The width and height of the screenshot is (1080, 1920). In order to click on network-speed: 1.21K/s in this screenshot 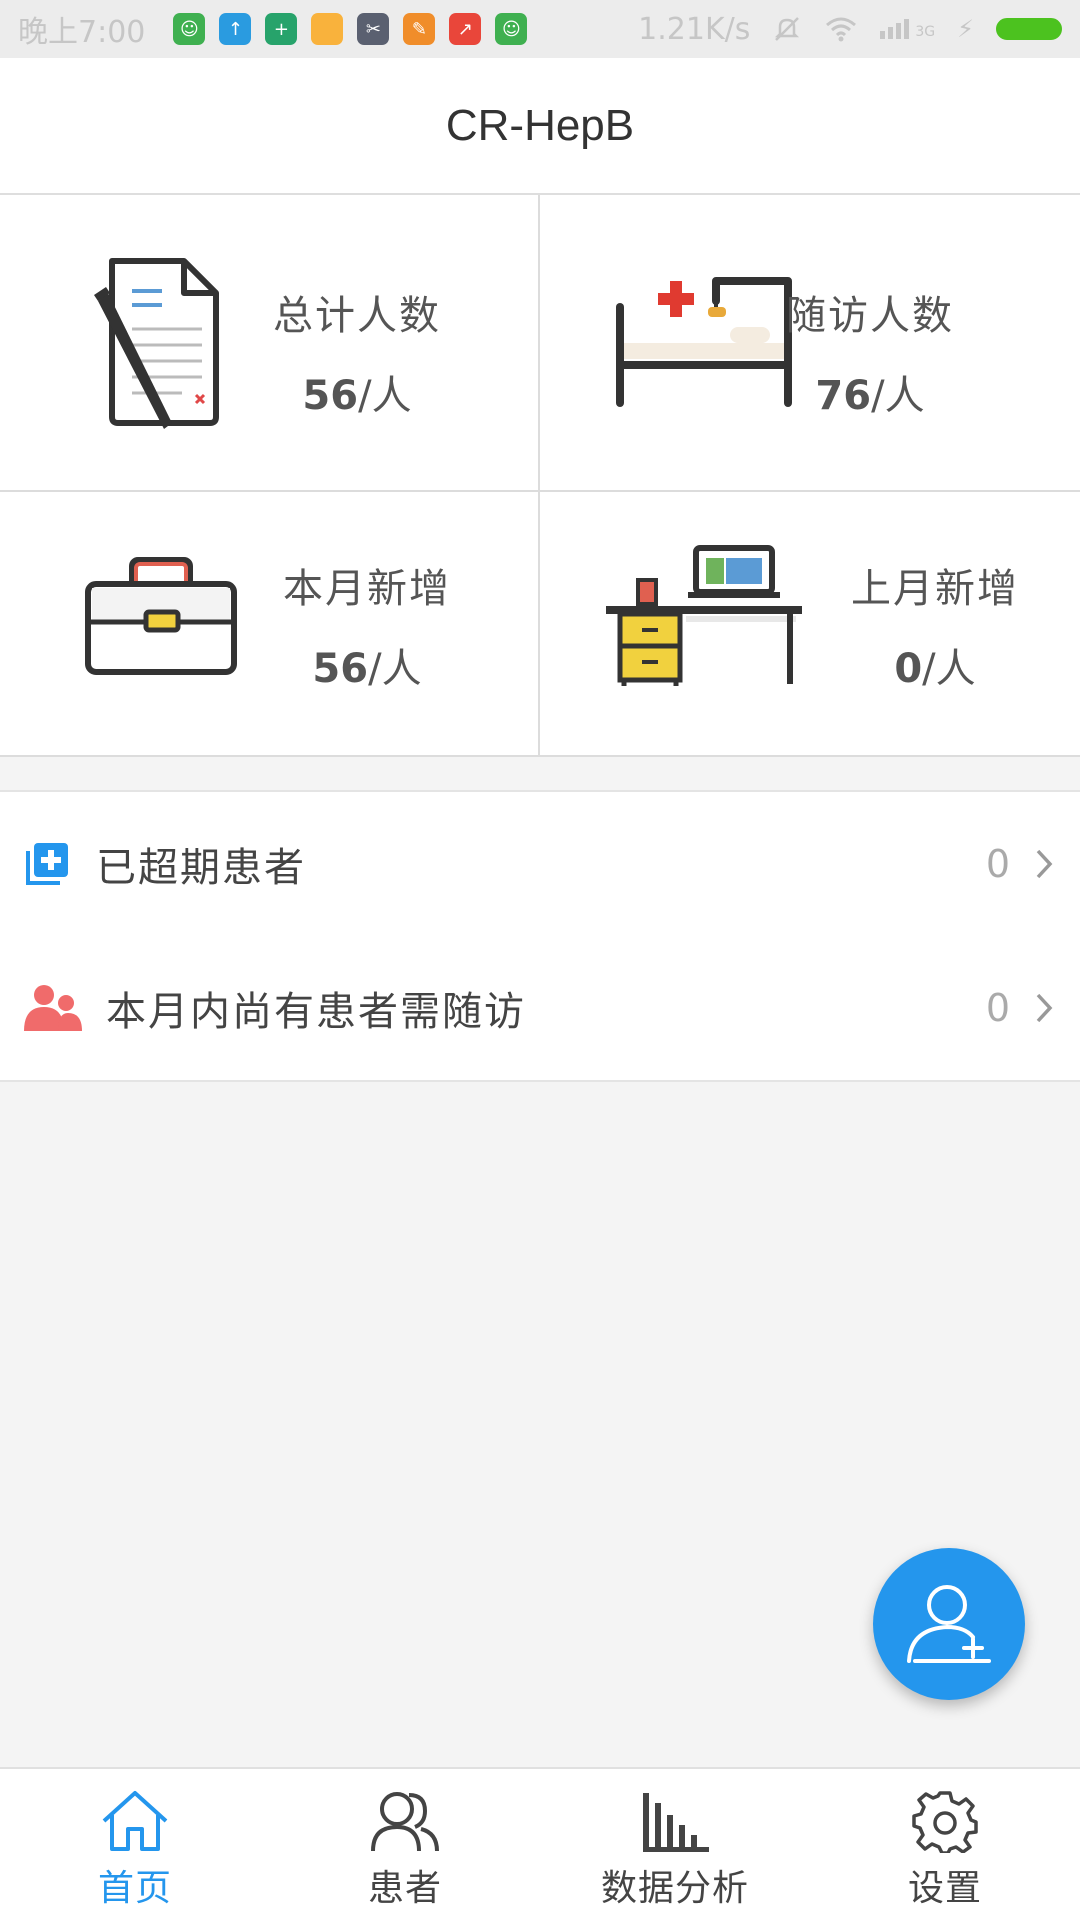, I will do `click(694, 29)`.